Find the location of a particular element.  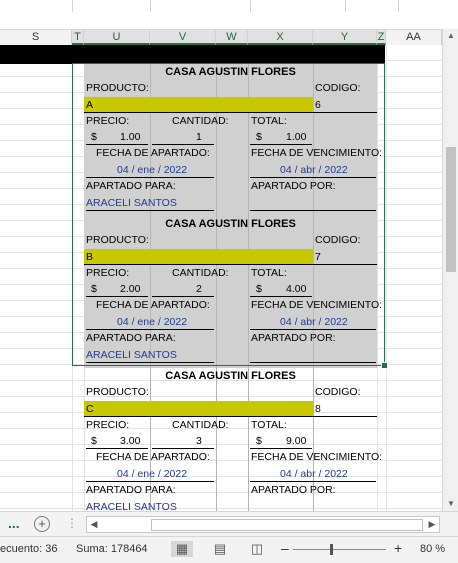

horizontal-scrollbar: ◀ ▶ is located at coordinates (263, 524).